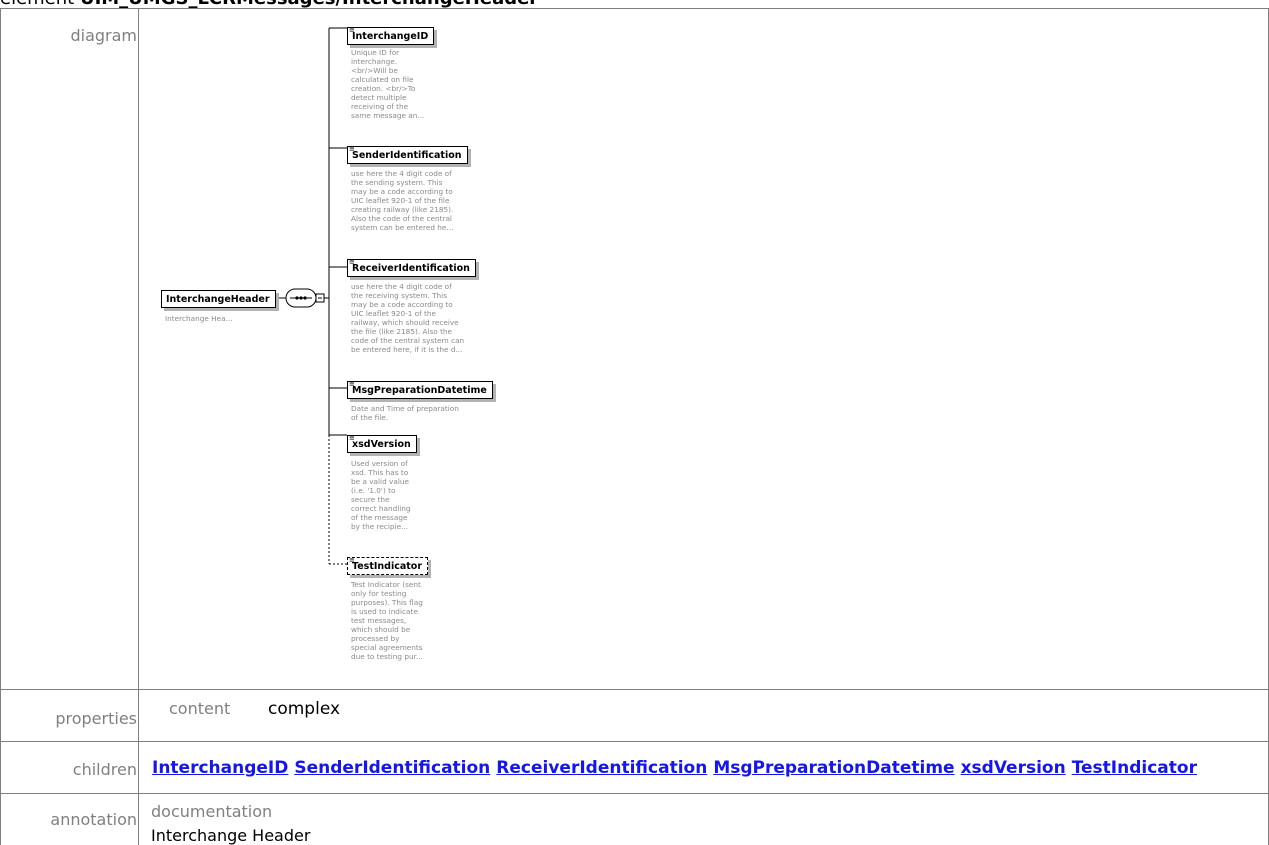  I want to click on element-name: InterchangeID, so click(390, 36).